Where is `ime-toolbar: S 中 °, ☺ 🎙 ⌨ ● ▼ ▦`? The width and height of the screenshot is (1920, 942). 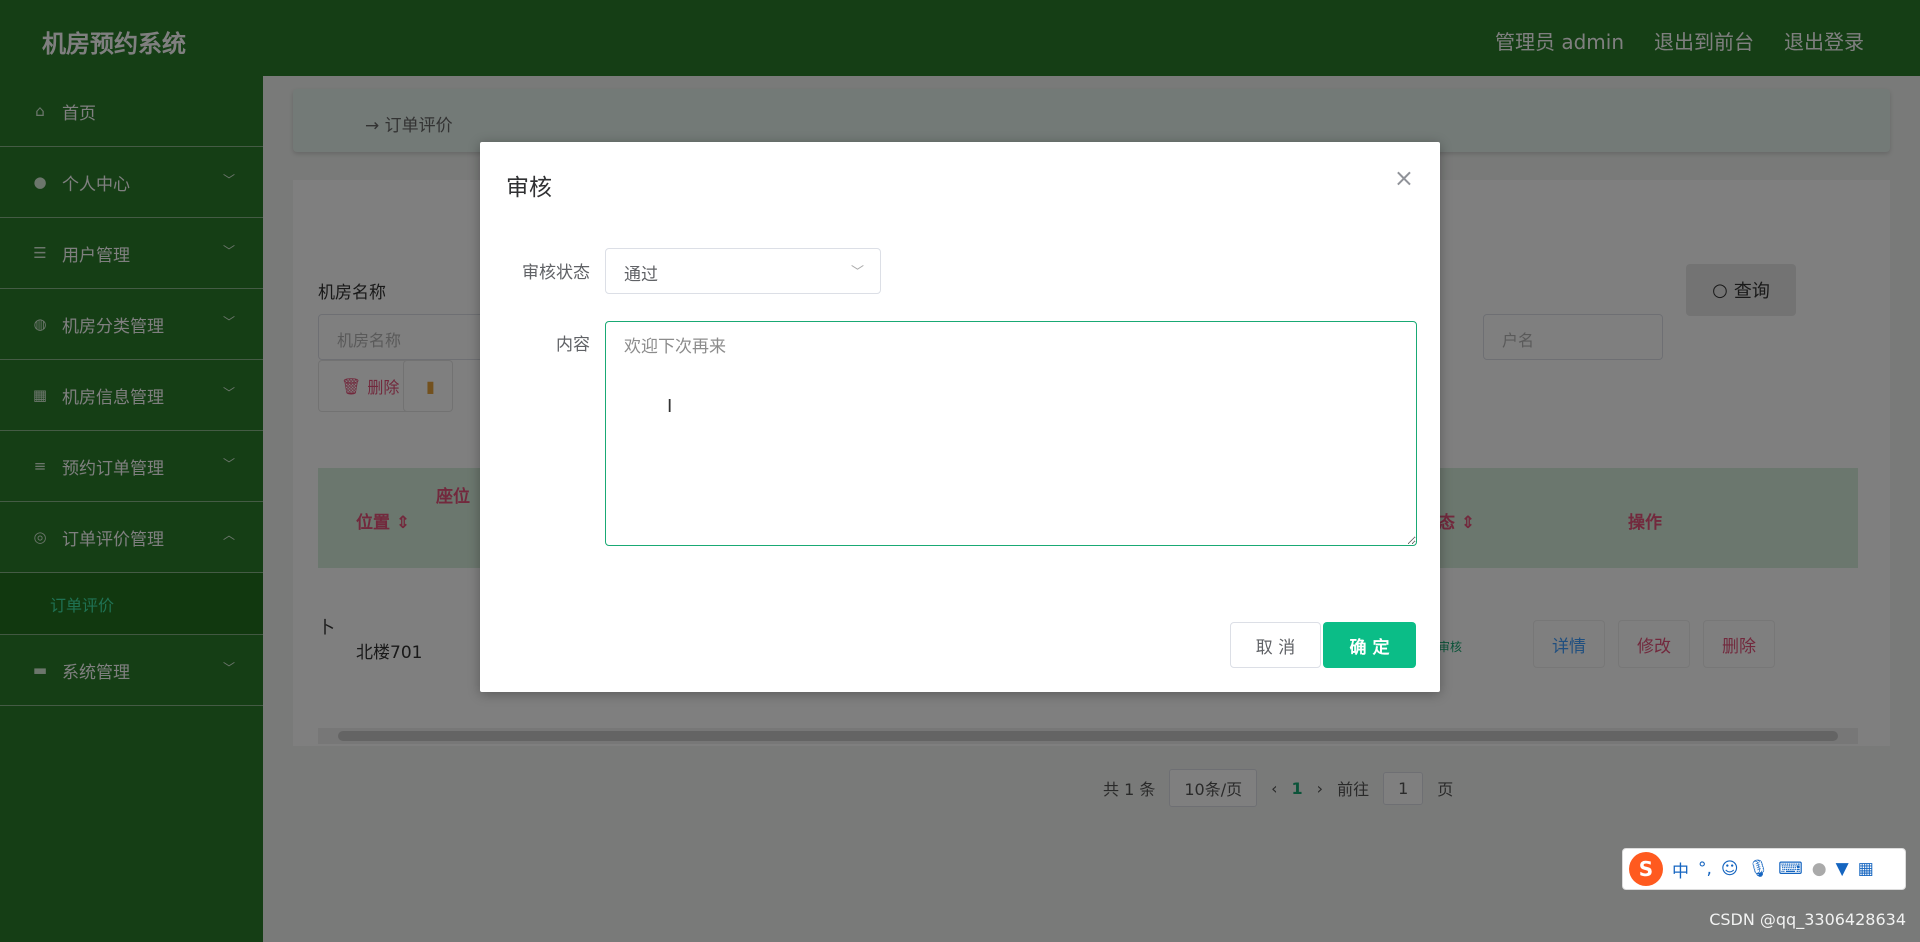 ime-toolbar: S 中 °, ☺ 🎙 ⌨ ● ▼ ▦ is located at coordinates (1764, 869).